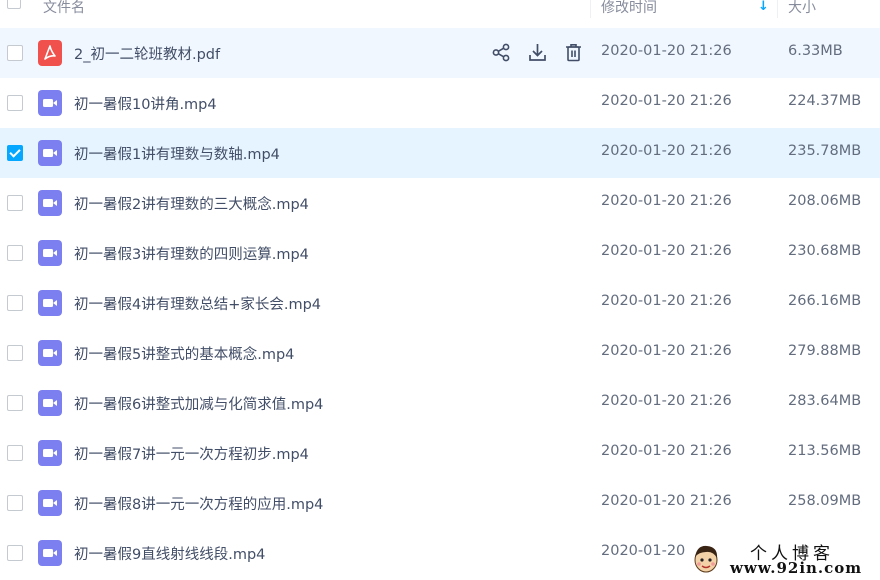  Describe the element at coordinates (629, 8) in the screenshot. I see `column-header-modified-time: 修改时间` at that location.